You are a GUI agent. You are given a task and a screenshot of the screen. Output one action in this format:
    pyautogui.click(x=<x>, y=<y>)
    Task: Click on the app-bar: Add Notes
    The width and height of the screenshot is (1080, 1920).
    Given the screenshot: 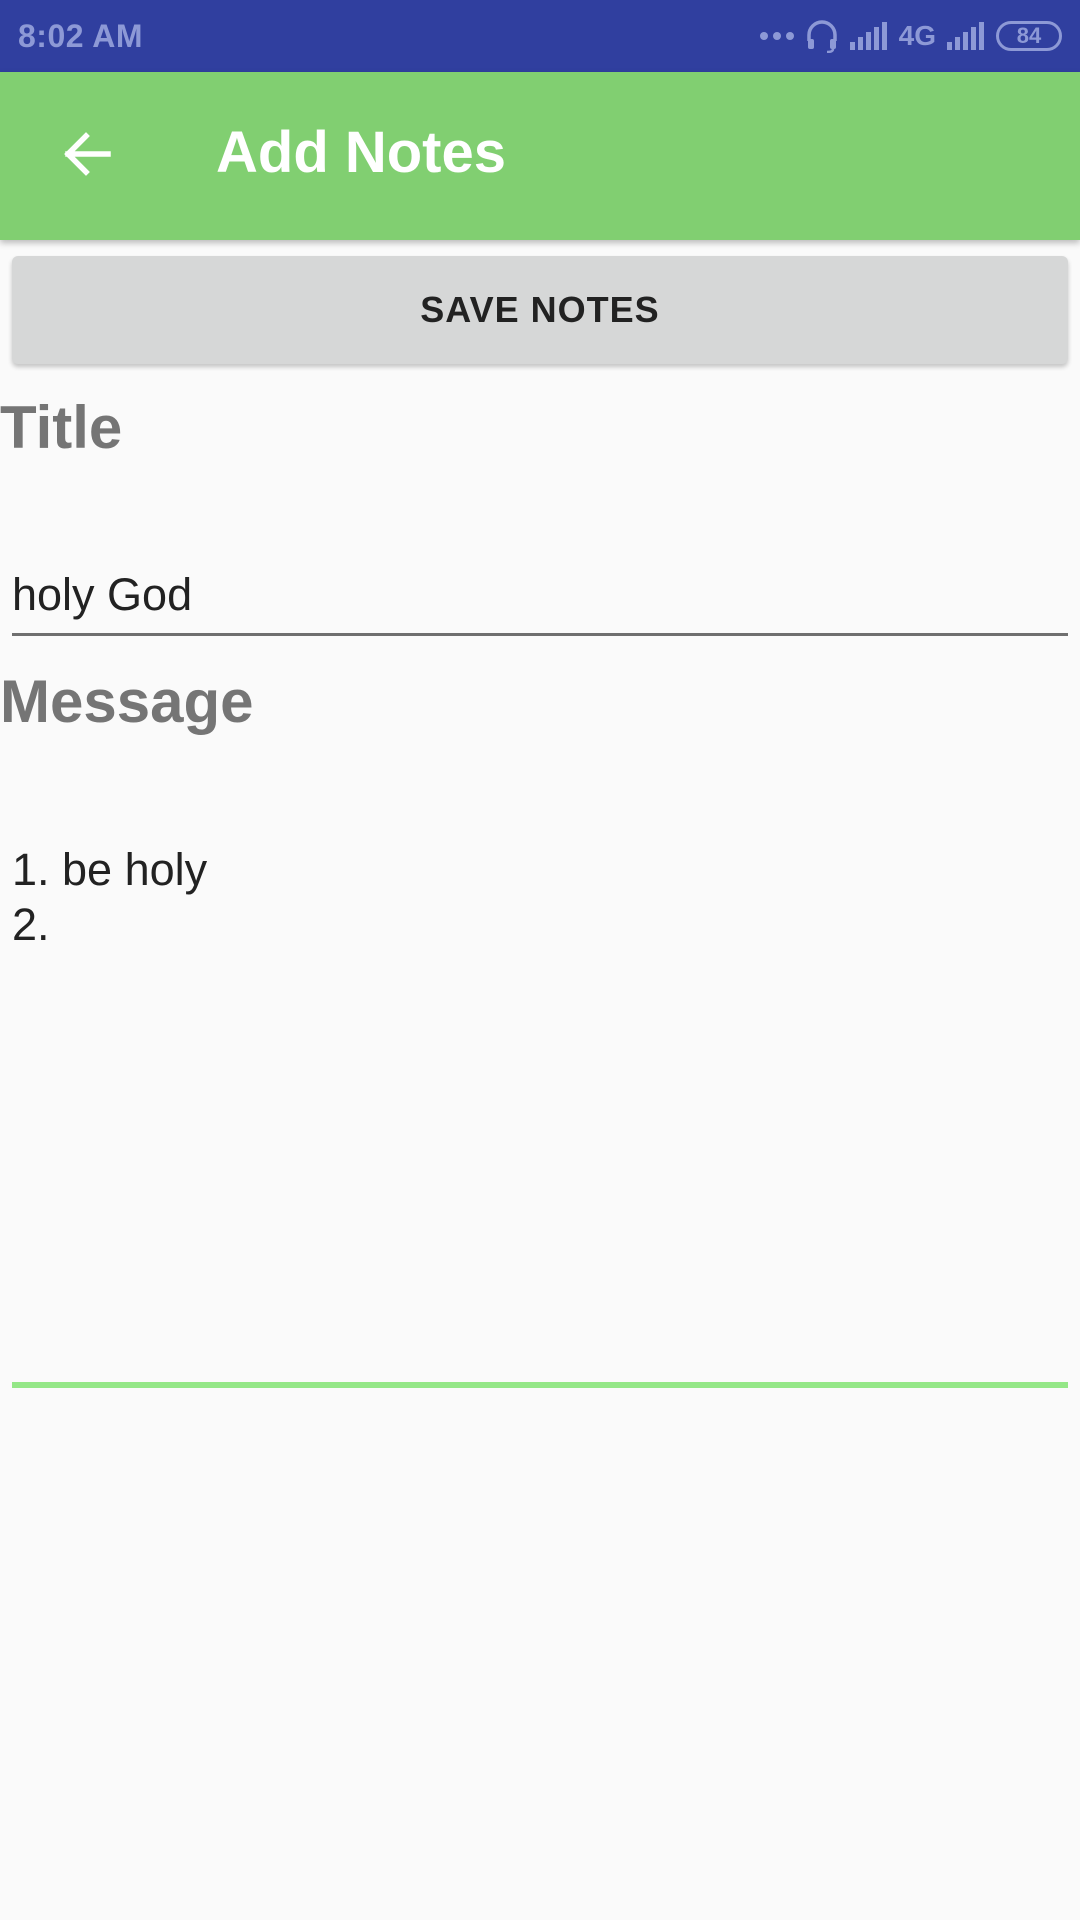 What is the action you would take?
    pyautogui.click(x=540, y=156)
    